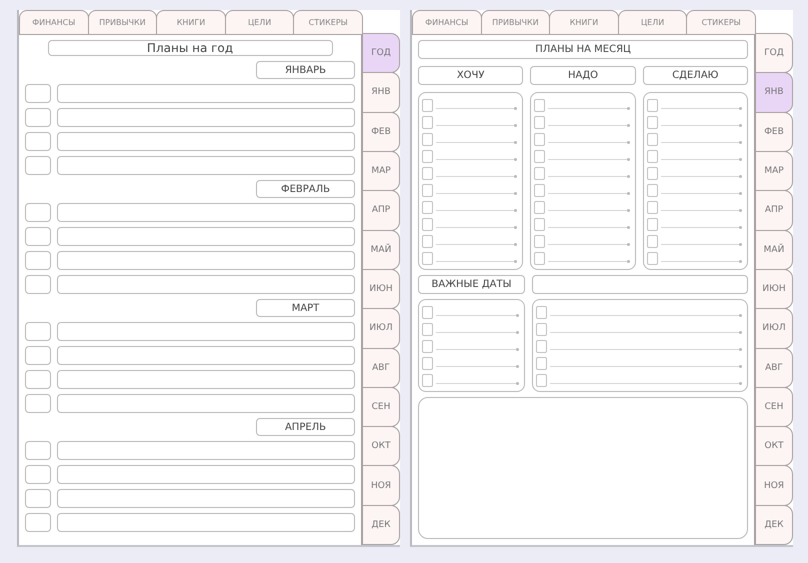 Image resolution: width=808 pixels, height=563 pixels. Describe the element at coordinates (583, 468) in the screenshot. I see `notes-field` at that location.